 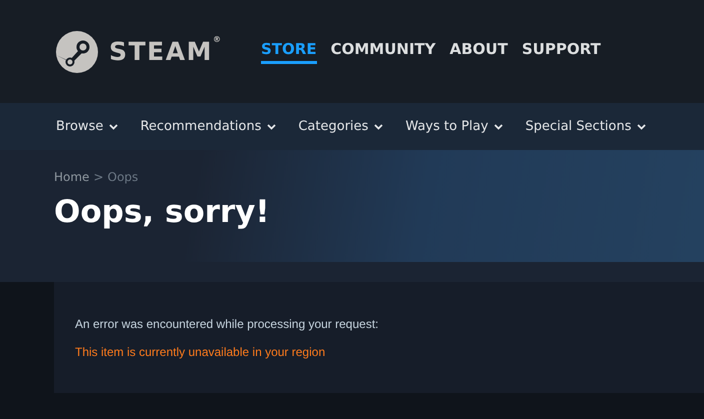 I want to click on breadcrumb-current: Oops, so click(x=123, y=177).